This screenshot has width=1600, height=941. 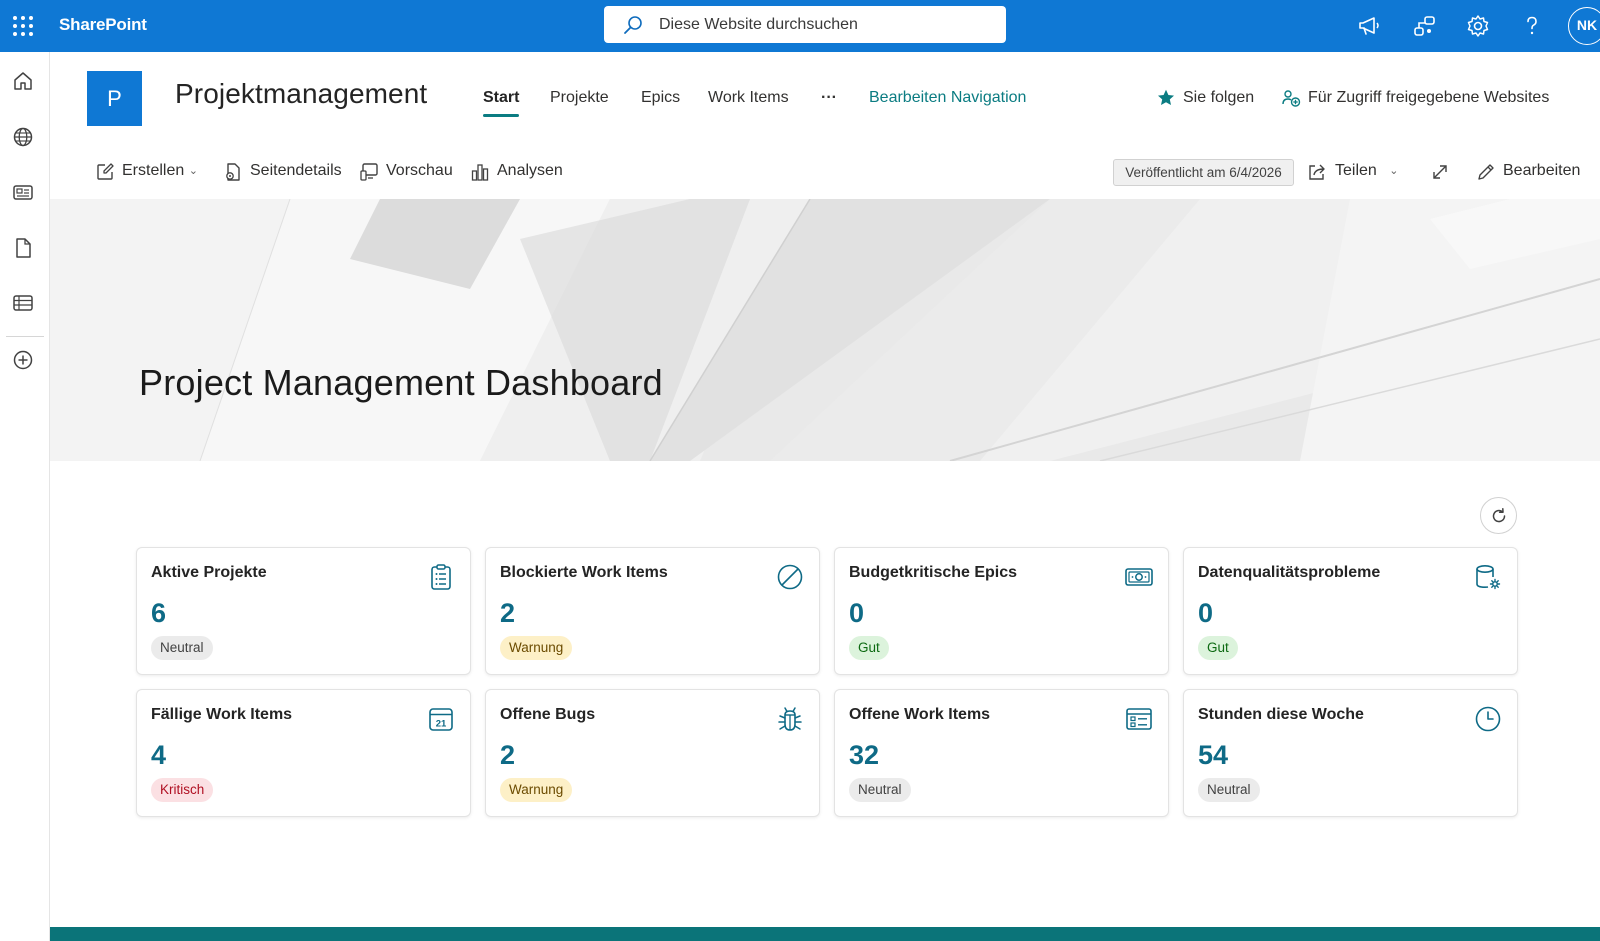 What do you see at coordinates (633, 25) in the screenshot?
I see `search-icon` at bounding box center [633, 25].